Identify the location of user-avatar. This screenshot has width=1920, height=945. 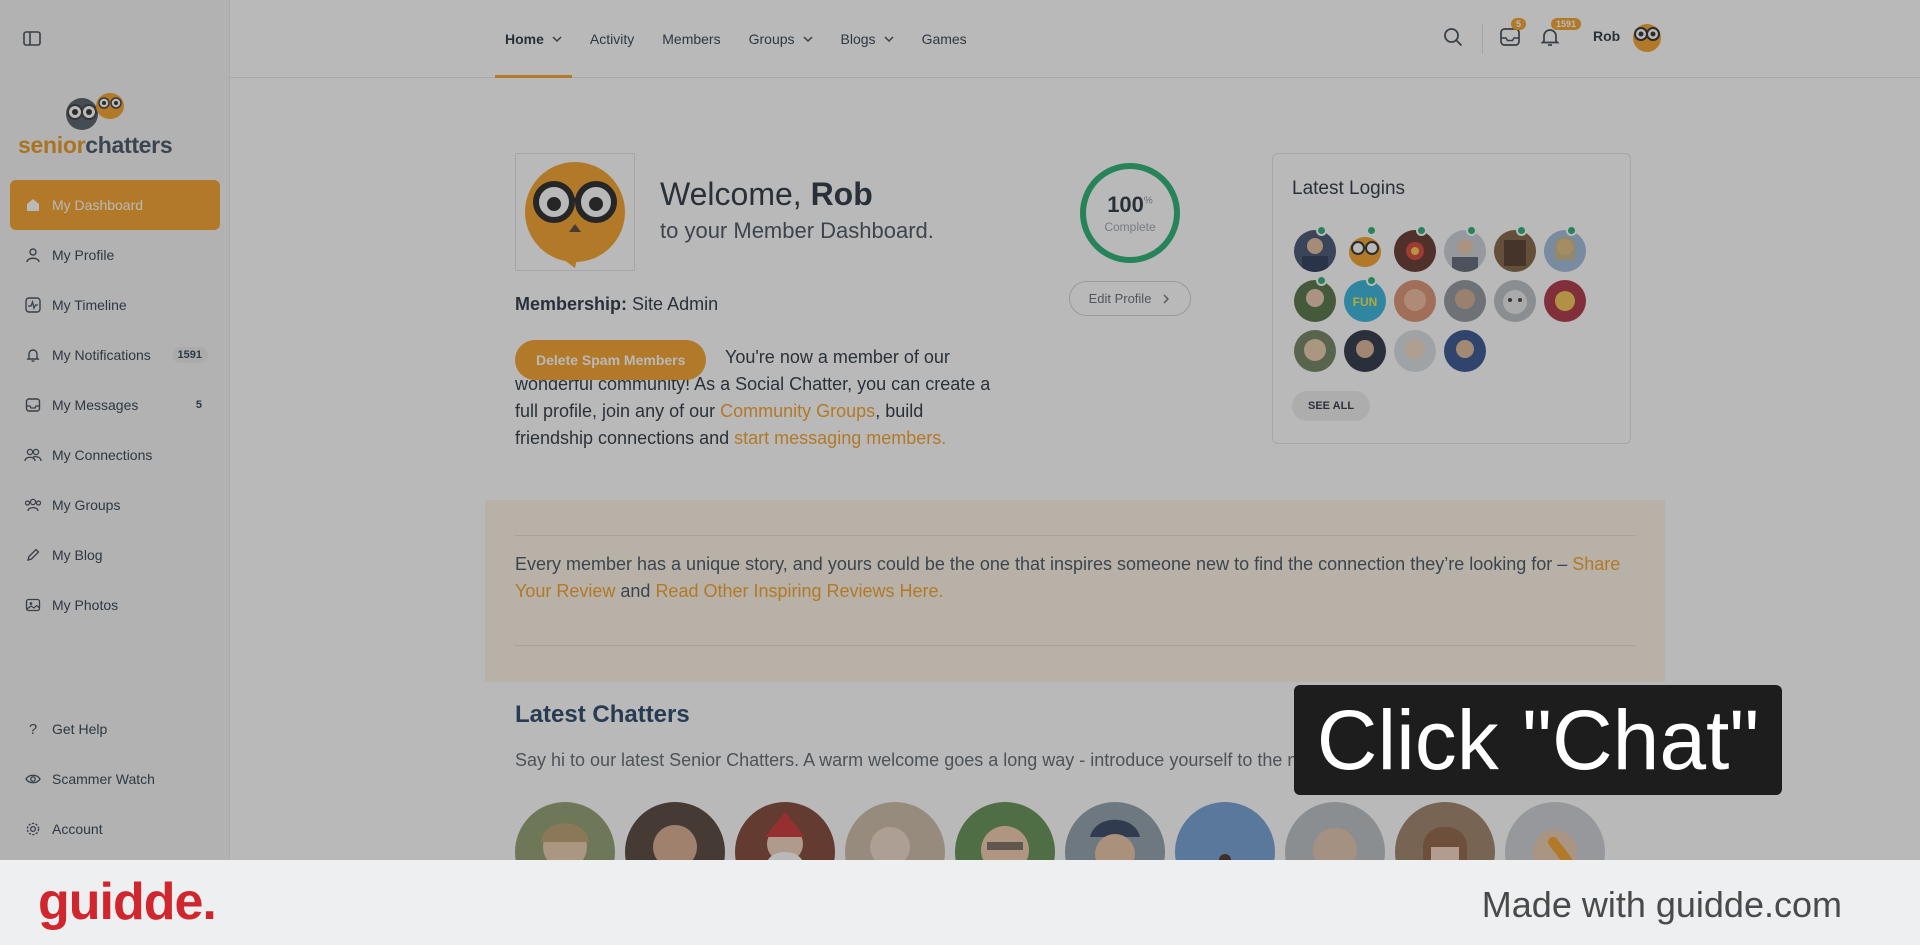
(1647, 37).